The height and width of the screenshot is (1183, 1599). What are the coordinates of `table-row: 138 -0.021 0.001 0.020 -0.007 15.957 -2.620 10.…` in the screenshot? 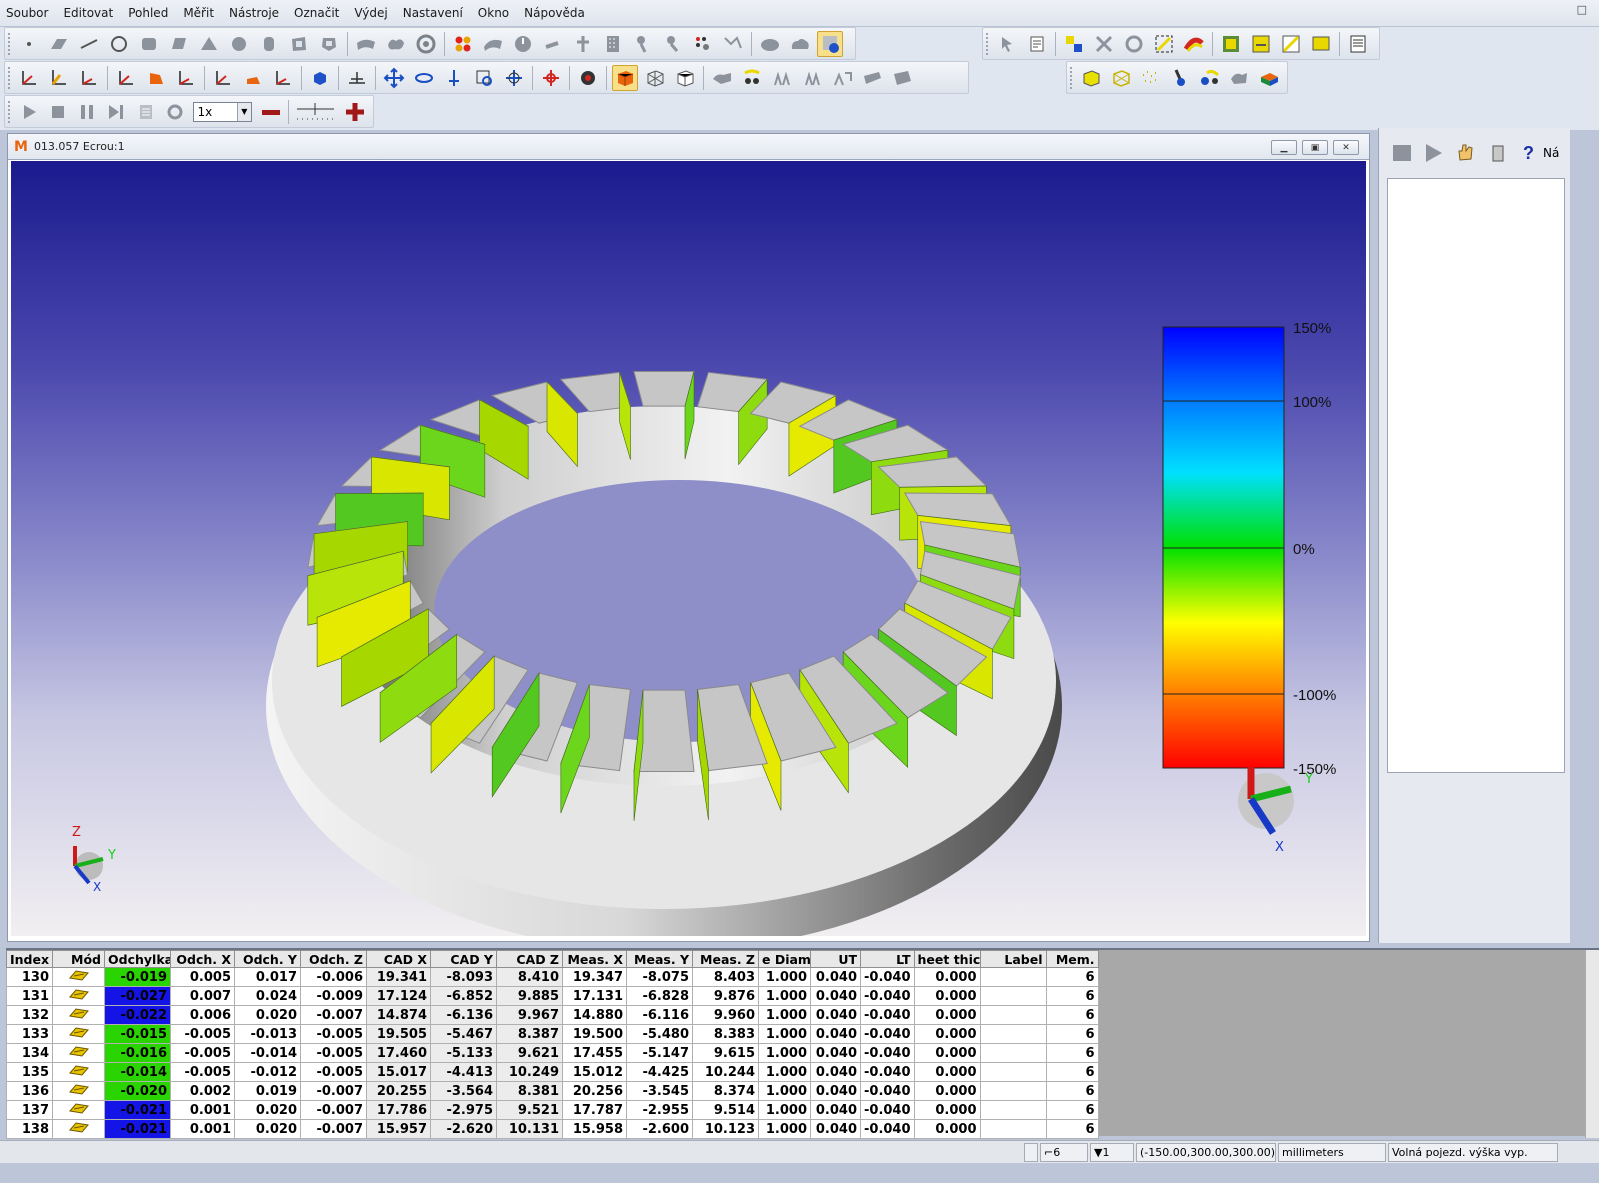 It's located at (552, 1129).